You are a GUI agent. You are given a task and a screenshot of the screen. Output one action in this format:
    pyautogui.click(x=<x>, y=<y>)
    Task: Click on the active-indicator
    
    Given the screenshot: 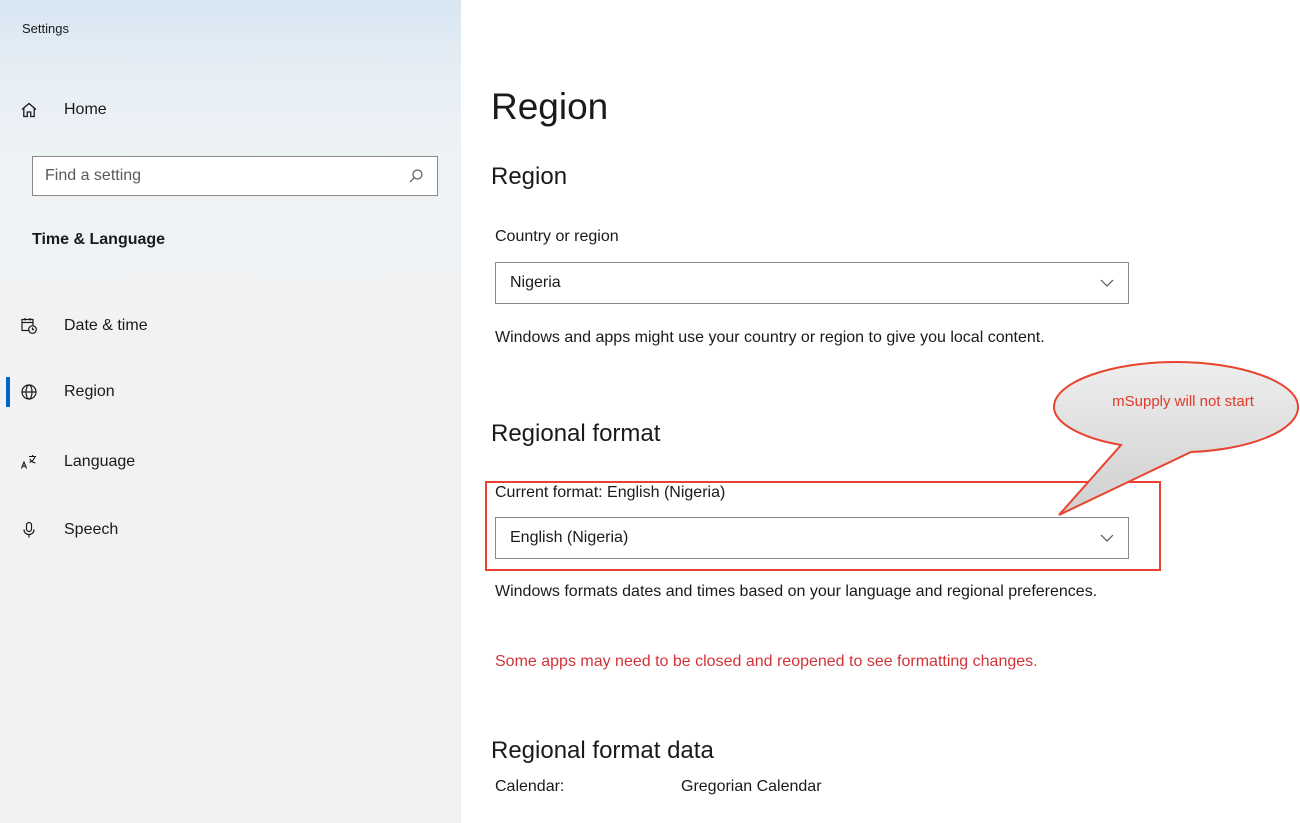 What is the action you would take?
    pyautogui.click(x=8, y=392)
    